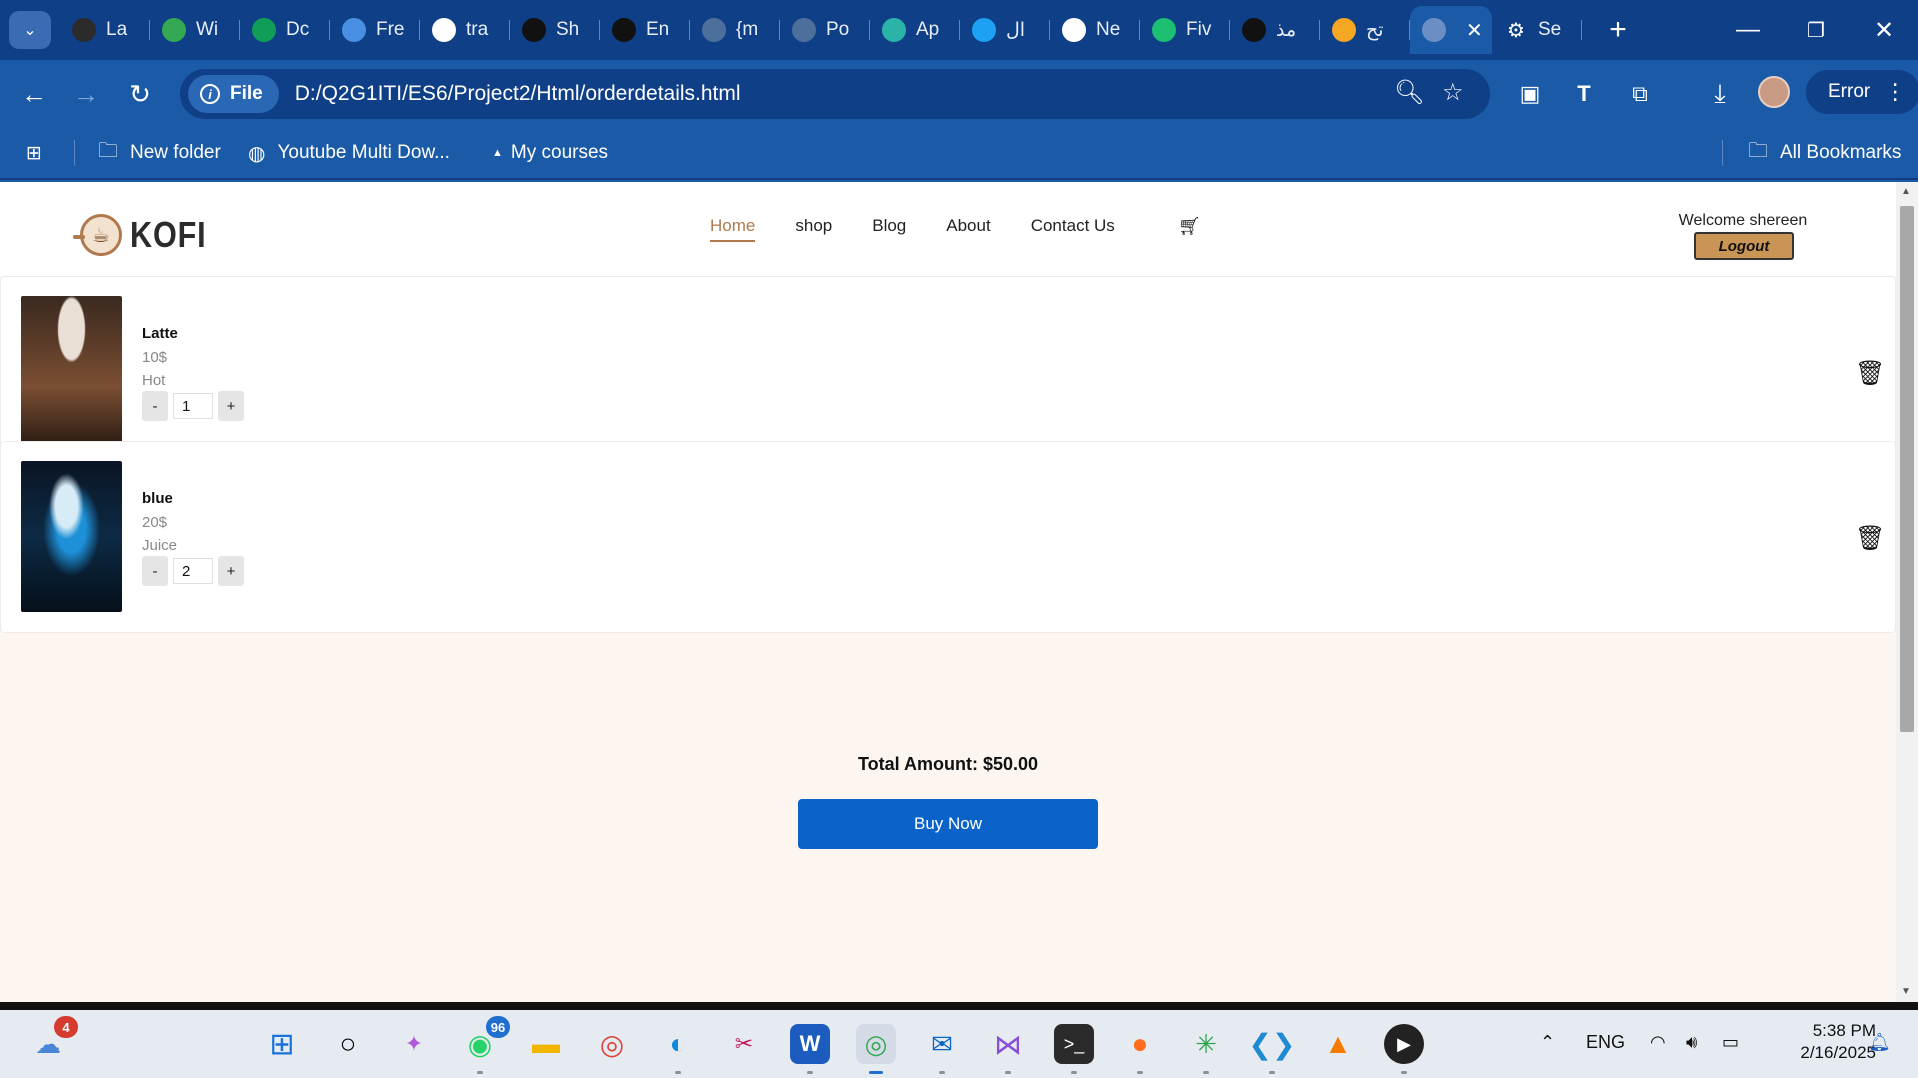  What do you see at coordinates (968, 229) in the screenshot?
I see `nav-about: About` at bounding box center [968, 229].